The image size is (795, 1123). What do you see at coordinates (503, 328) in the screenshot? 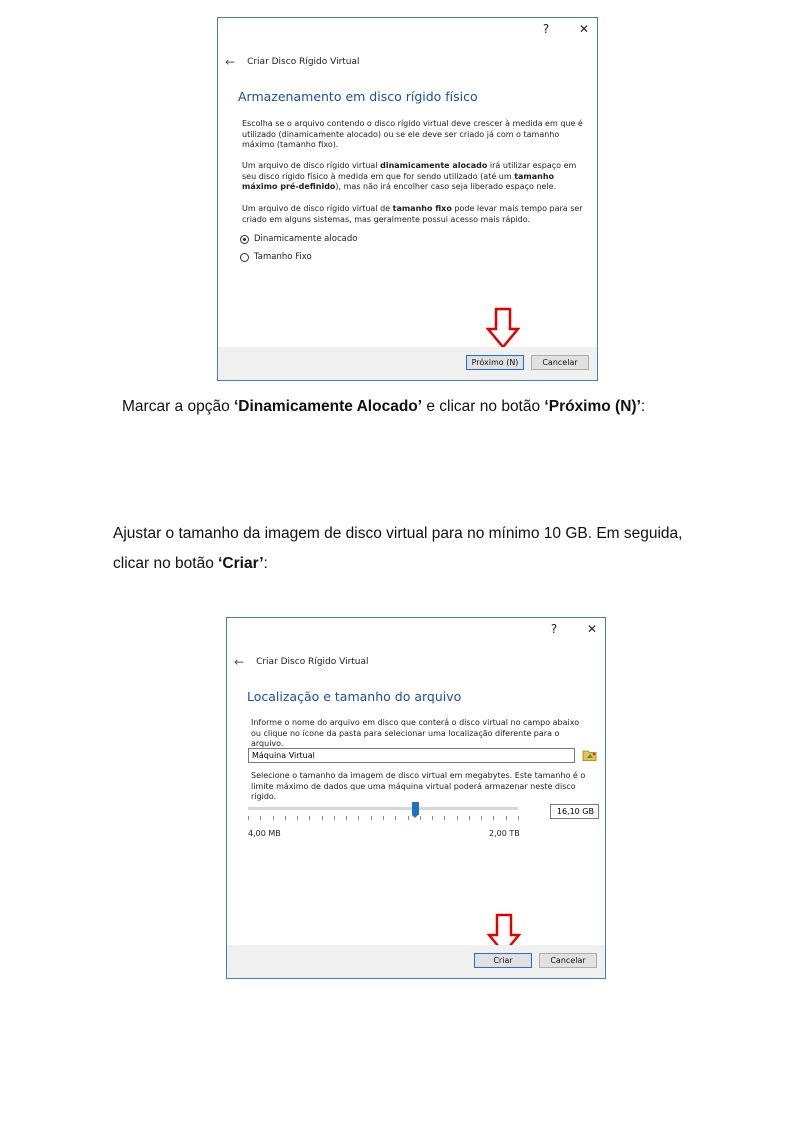
I see `red-down-arrow-icon` at bounding box center [503, 328].